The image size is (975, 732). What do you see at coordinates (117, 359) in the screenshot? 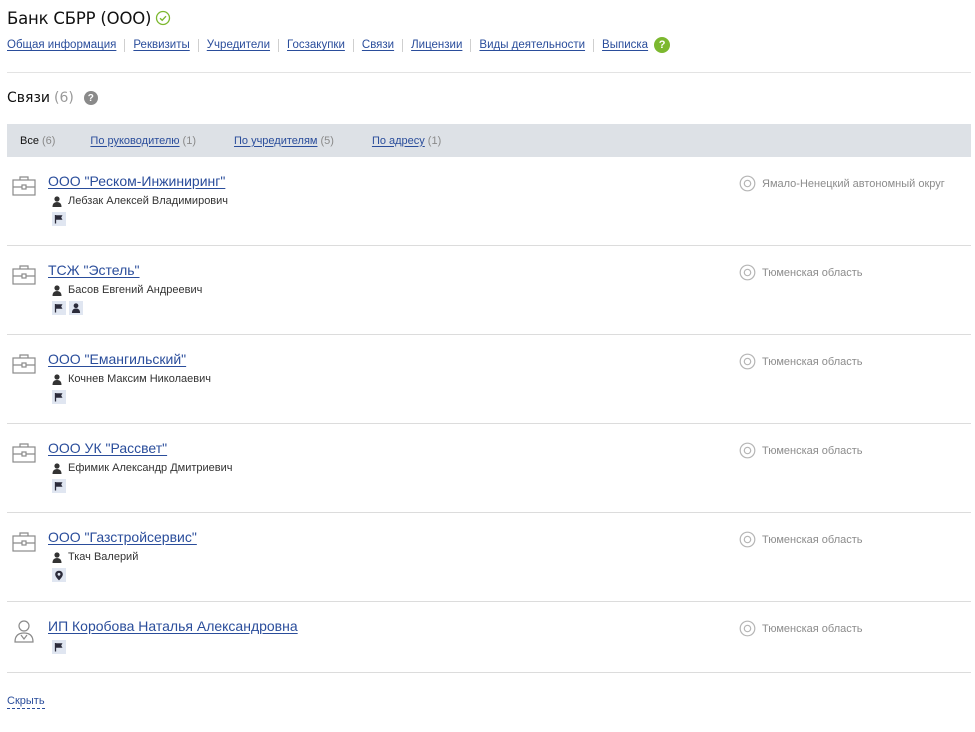
I see `company-link: ООО "Емангильский"` at bounding box center [117, 359].